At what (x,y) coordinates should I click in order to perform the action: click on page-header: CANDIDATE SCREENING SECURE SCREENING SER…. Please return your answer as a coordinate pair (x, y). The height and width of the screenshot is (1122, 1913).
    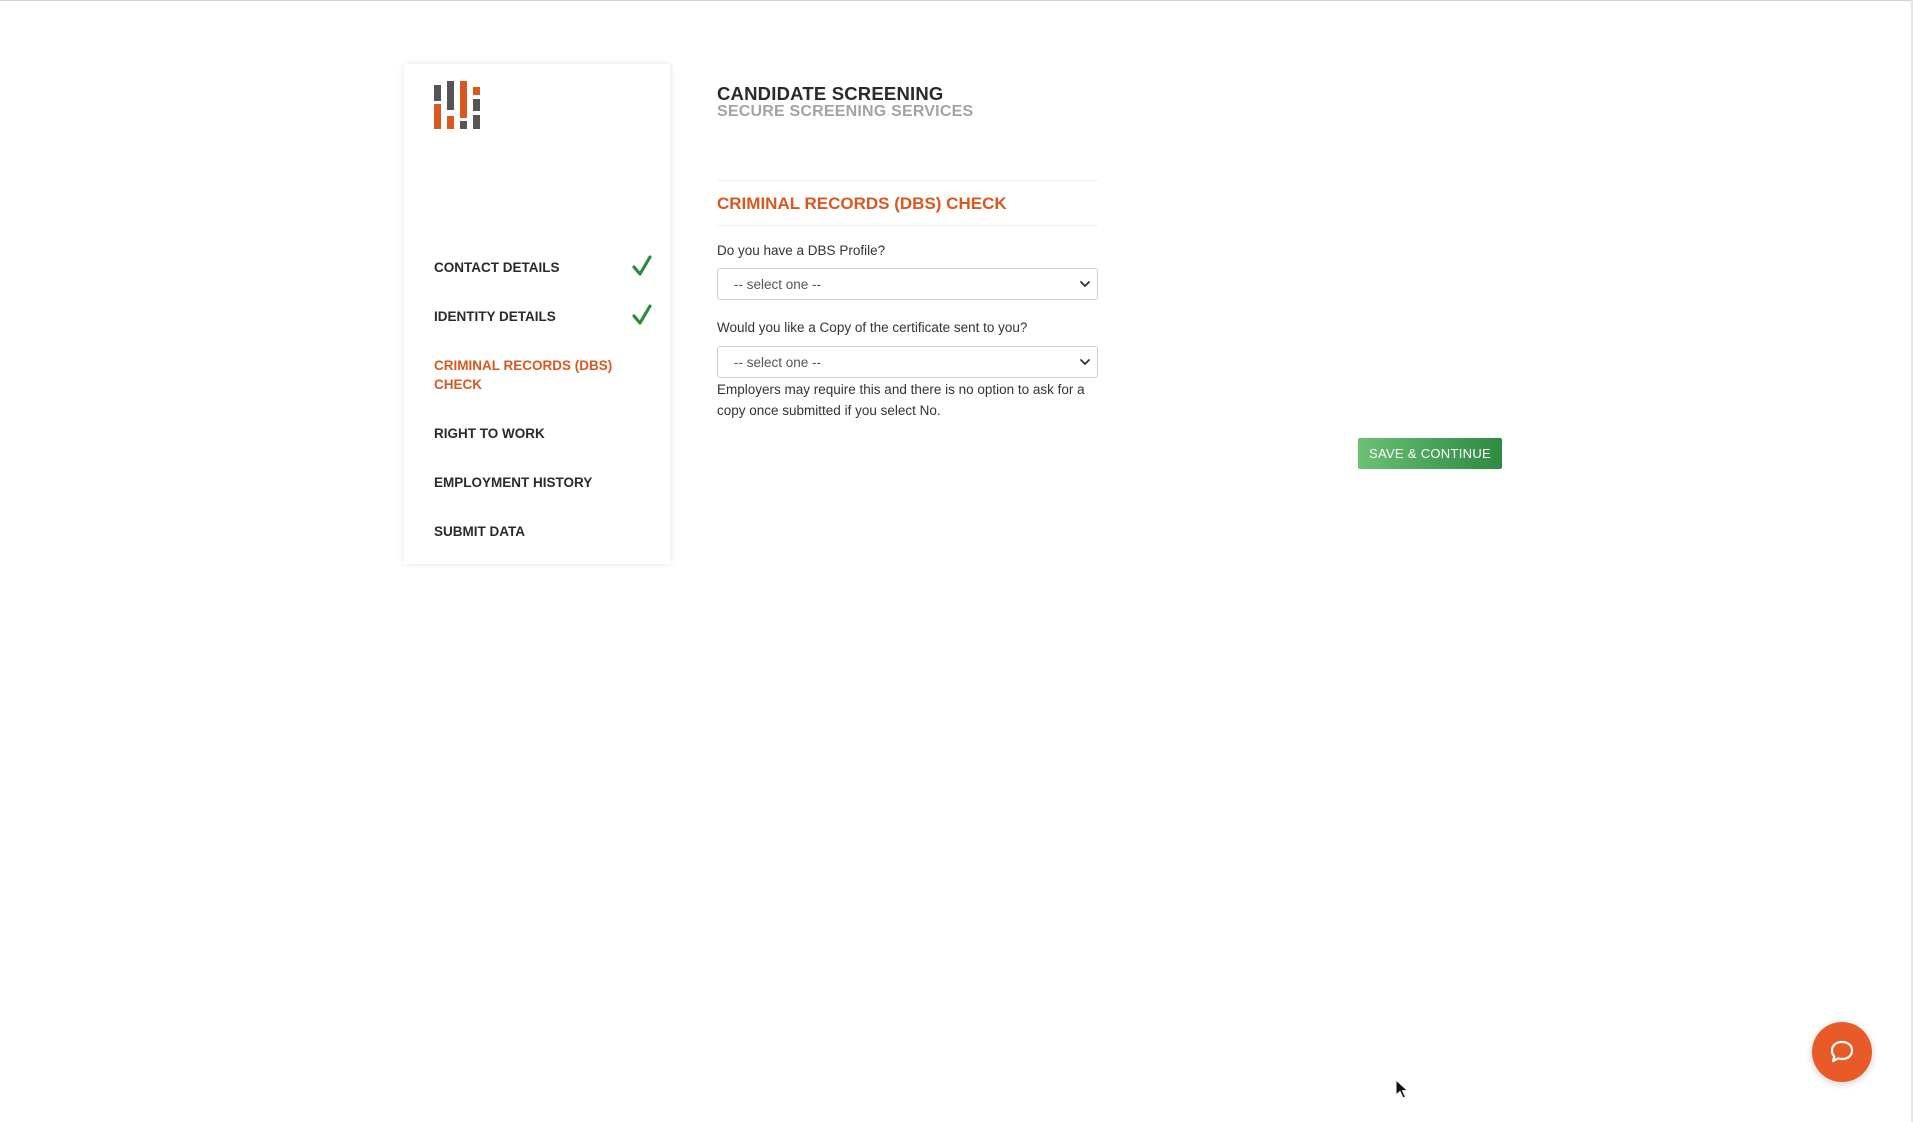
    Looking at the image, I should click on (845, 102).